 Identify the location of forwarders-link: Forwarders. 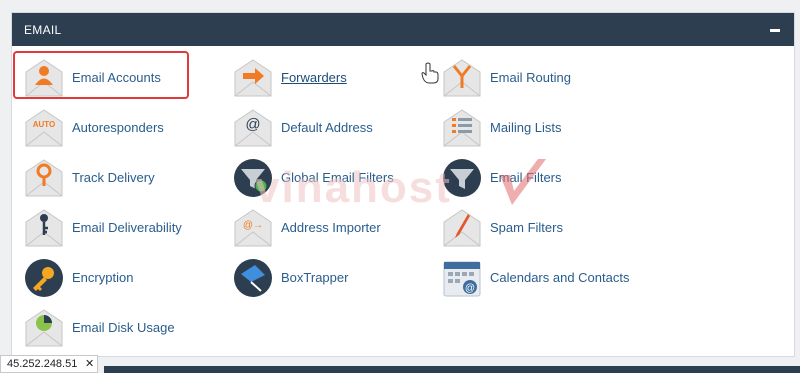
(333, 78).